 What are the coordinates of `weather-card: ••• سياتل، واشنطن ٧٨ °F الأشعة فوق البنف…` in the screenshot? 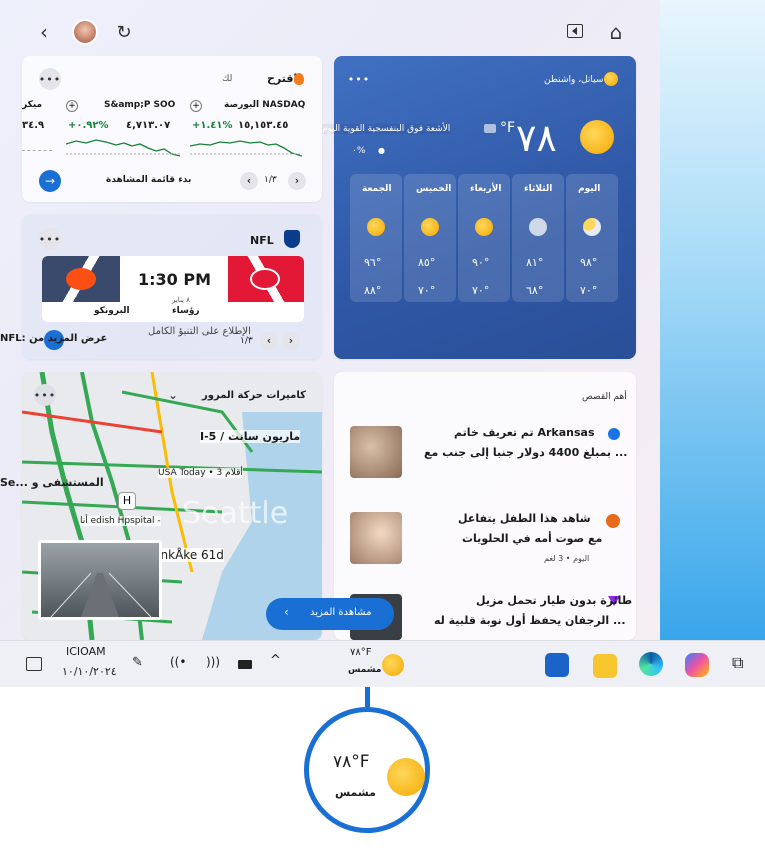 It's located at (479, 207).